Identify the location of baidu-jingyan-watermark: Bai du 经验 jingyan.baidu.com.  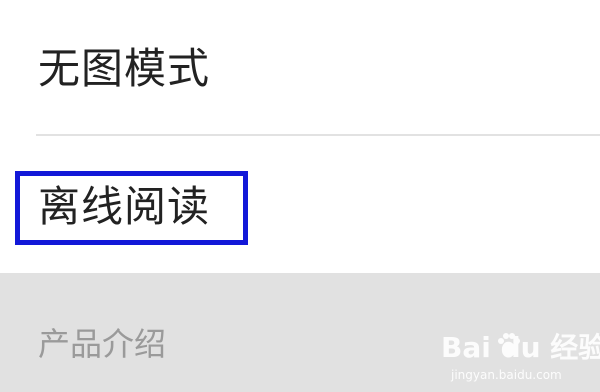
(520, 356).